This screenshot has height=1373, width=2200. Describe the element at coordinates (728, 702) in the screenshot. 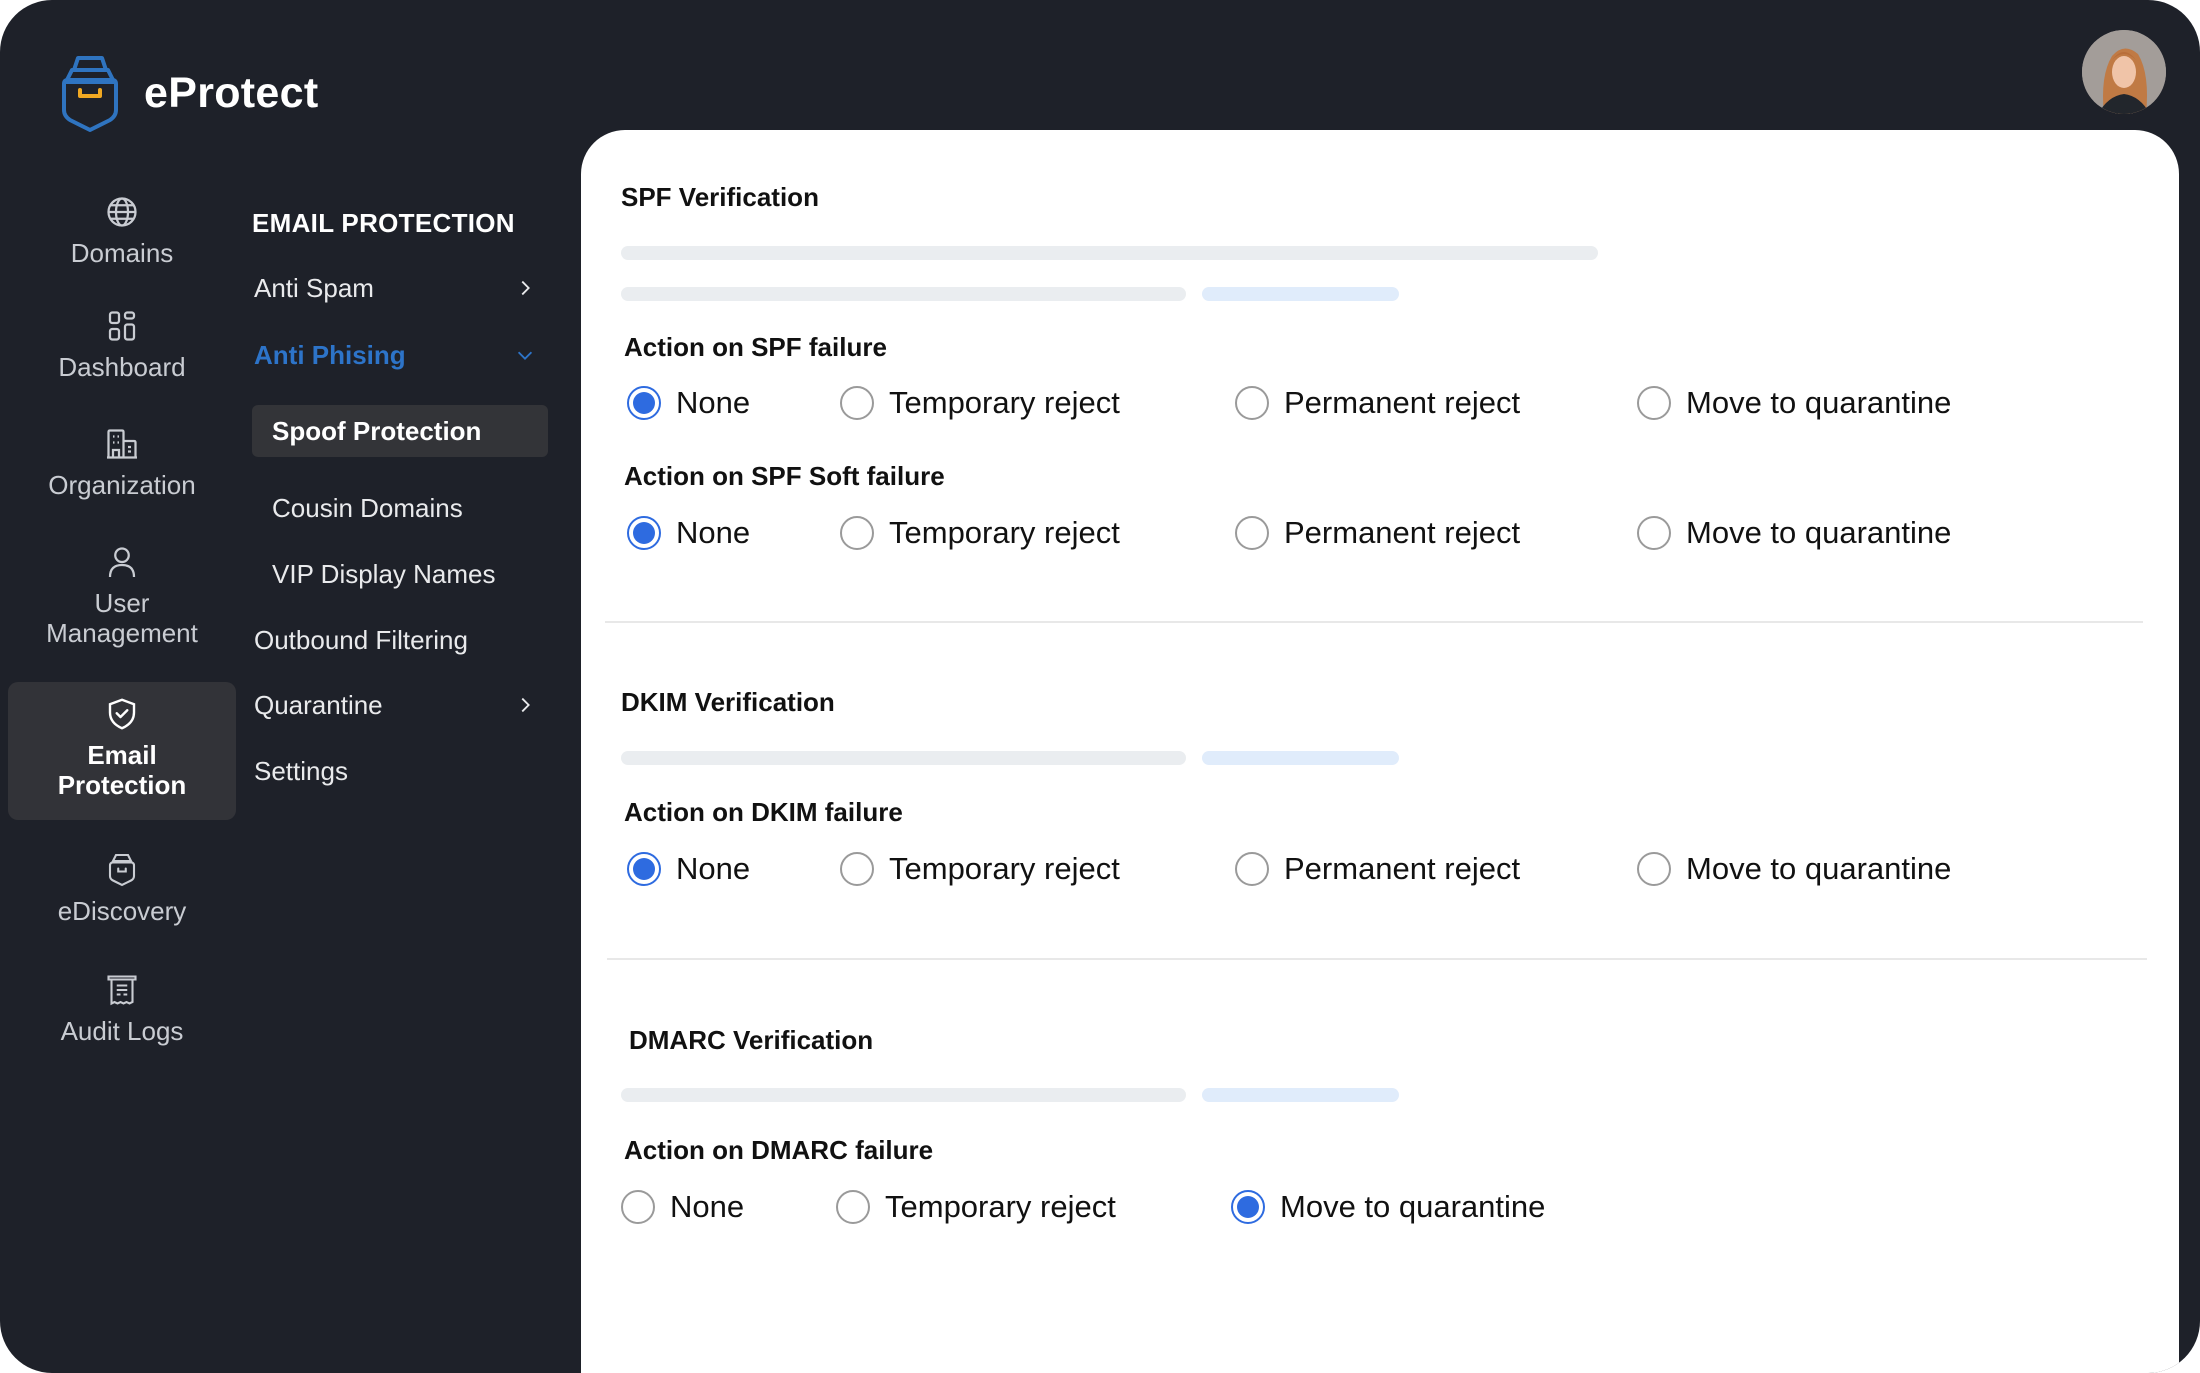

I see `dkim-section-title: DKIM Verification` at that location.